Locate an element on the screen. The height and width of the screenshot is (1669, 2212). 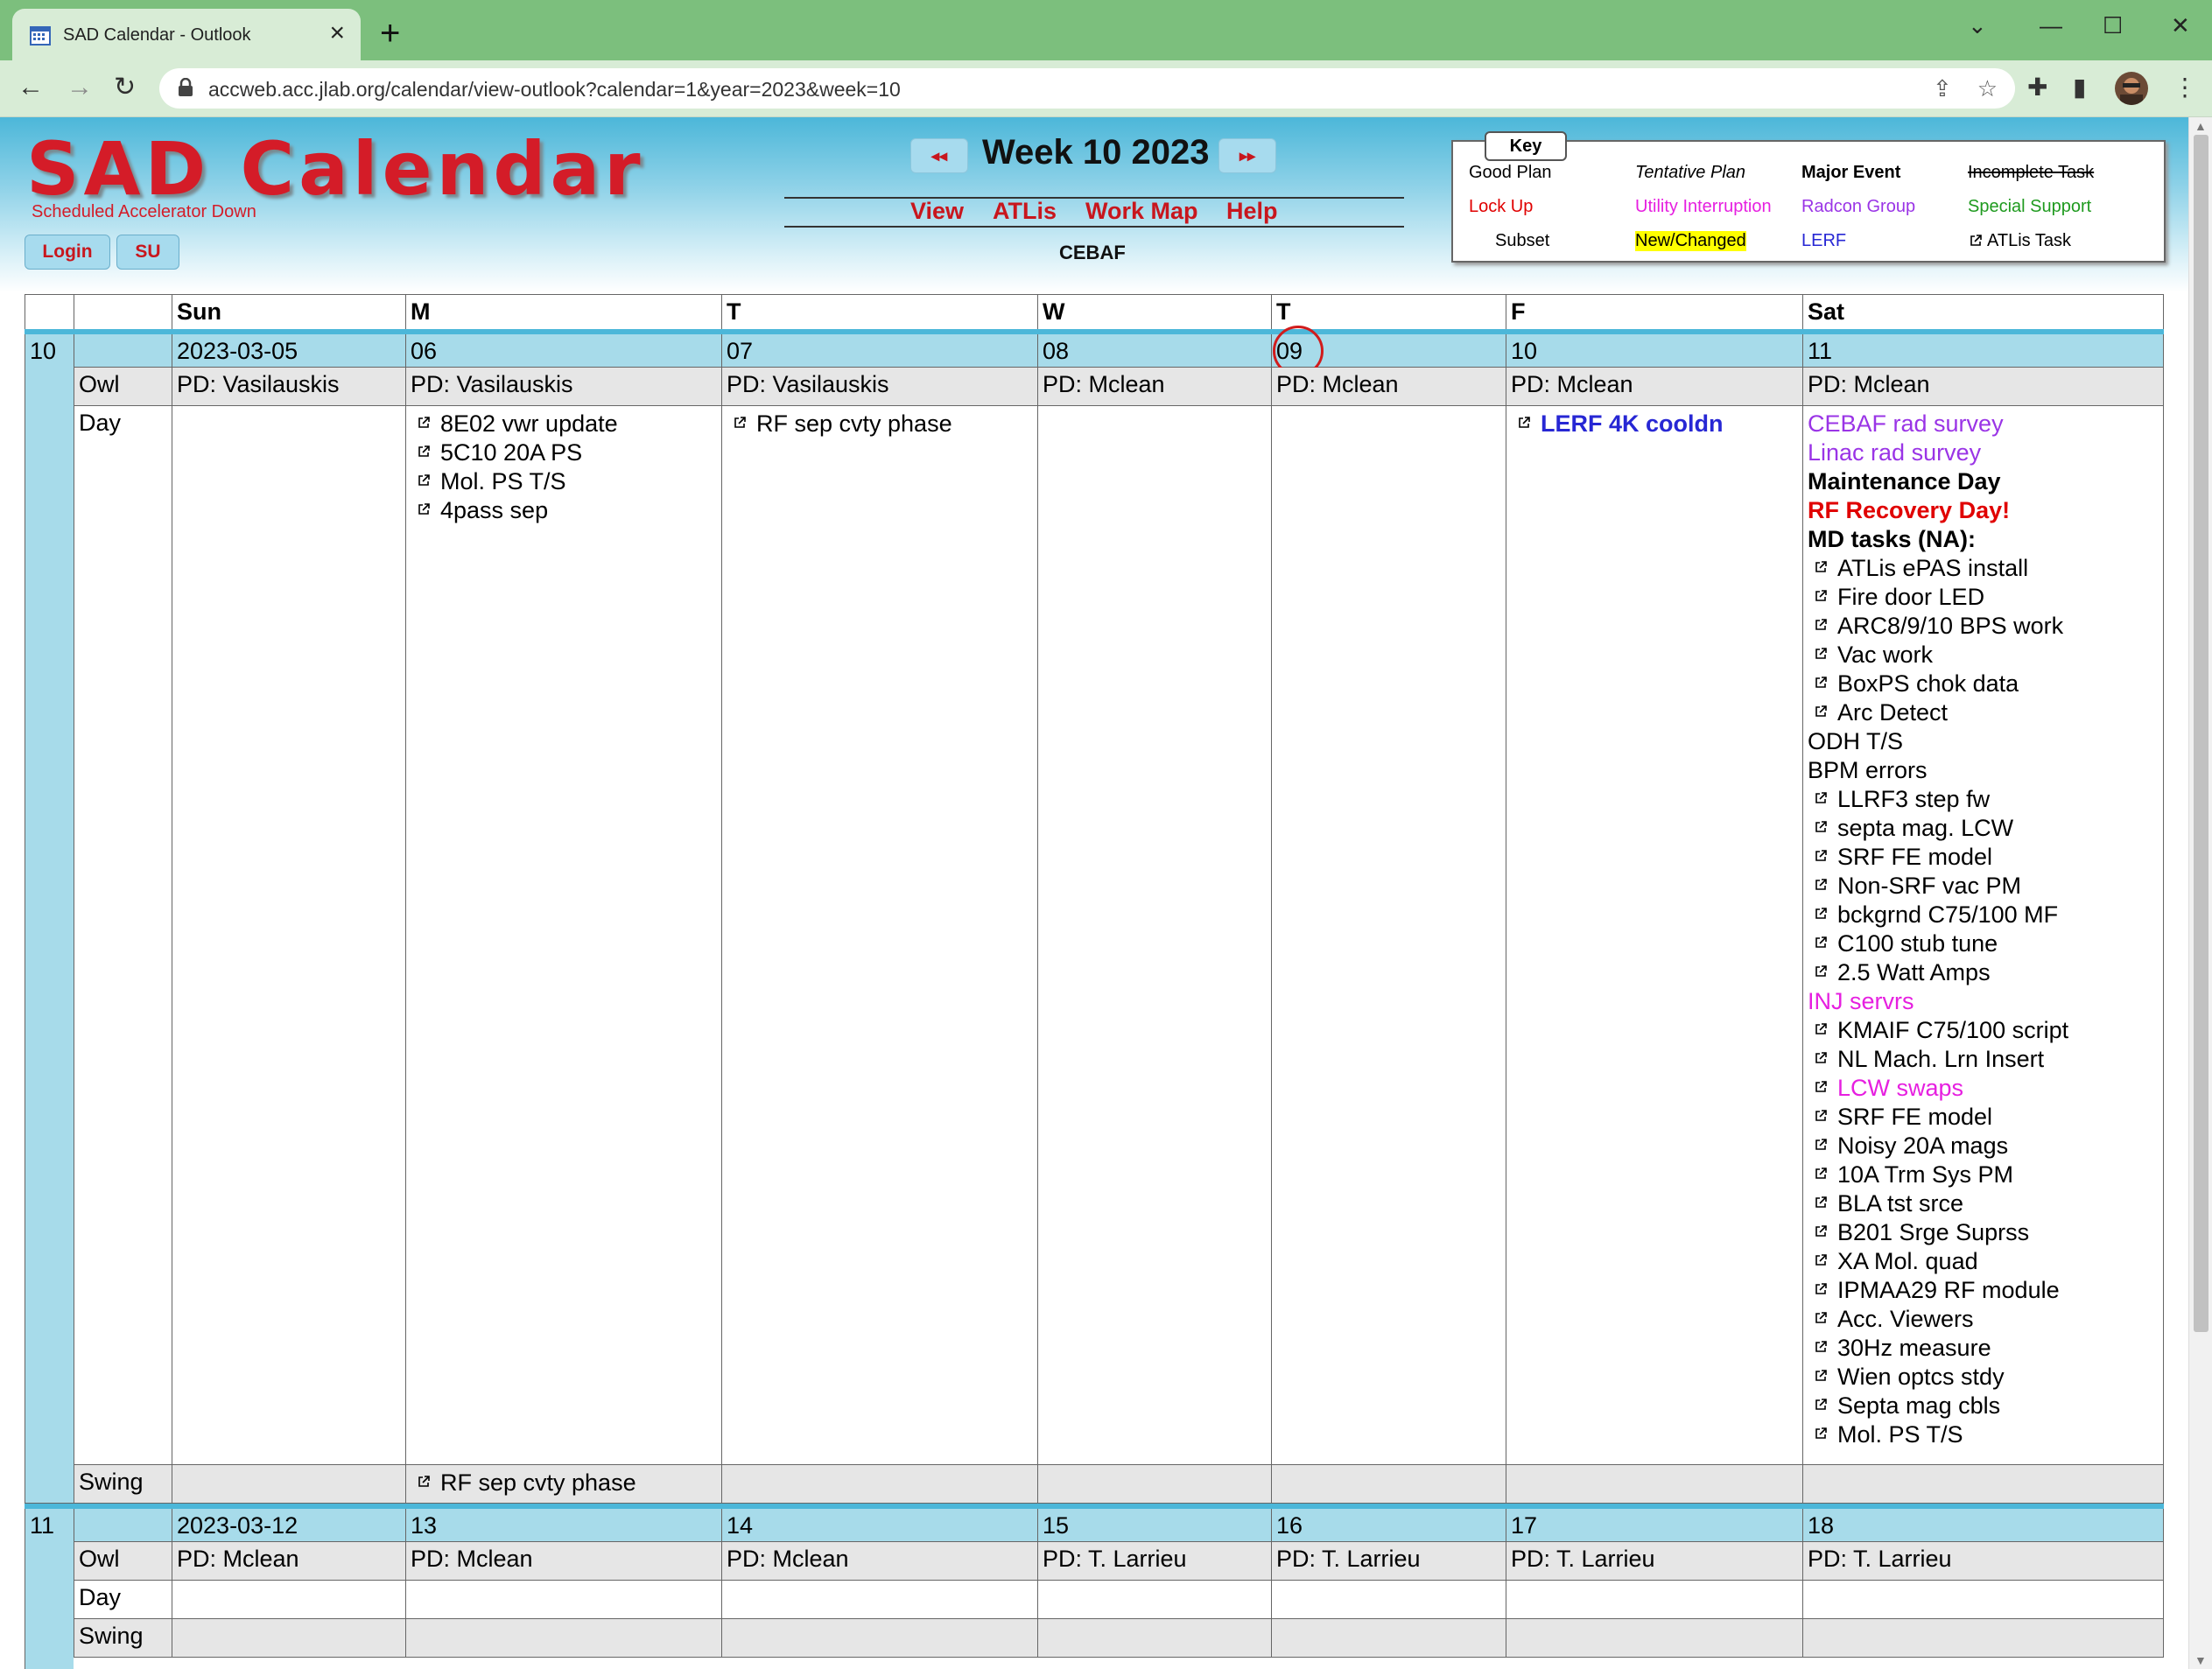
atlis-task-link: BoxPS chok data is located at coordinates (1984, 684).